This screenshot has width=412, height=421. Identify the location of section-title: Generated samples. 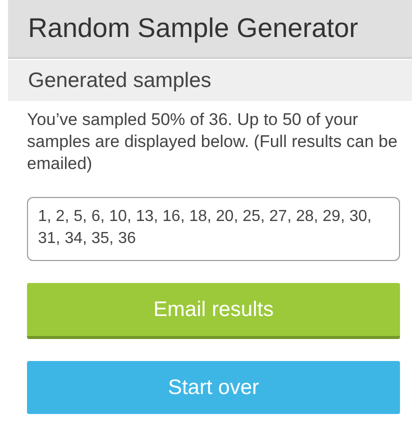
(120, 80).